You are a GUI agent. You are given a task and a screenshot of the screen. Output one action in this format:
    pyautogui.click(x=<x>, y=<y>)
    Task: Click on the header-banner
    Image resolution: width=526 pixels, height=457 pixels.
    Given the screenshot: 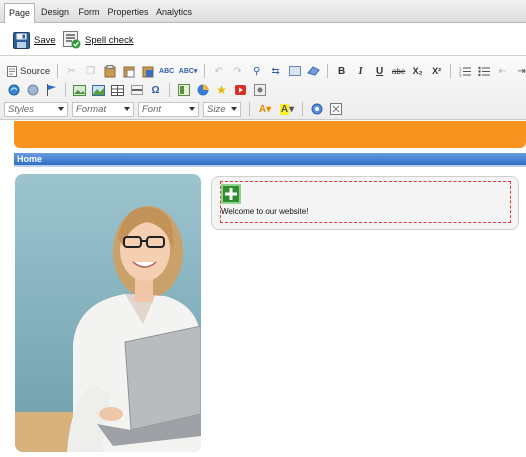 What is the action you would take?
    pyautogui.click(x=270, y=134)
    